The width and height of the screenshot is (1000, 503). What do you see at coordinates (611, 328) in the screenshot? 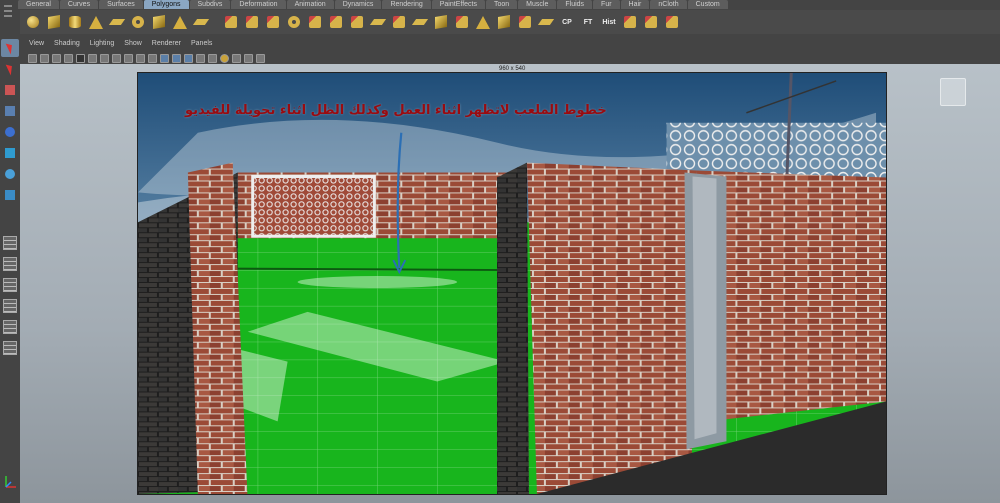
I see `right-wall-front` at bounding box center [611, 328].